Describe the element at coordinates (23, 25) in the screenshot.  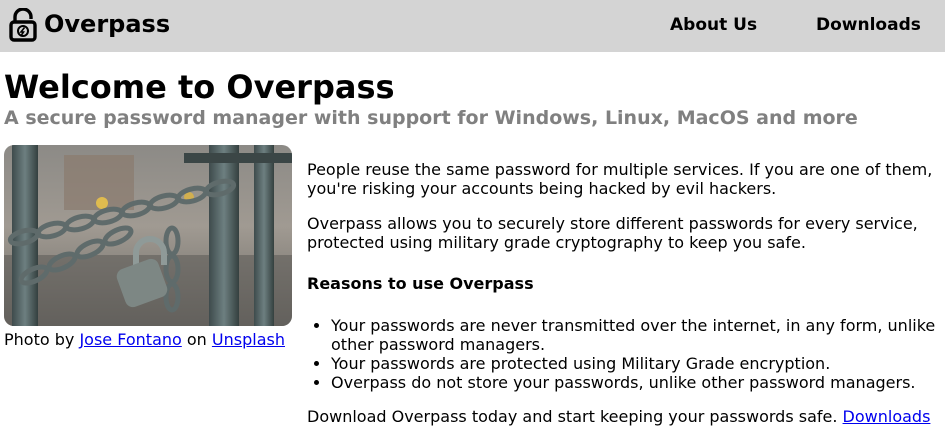
I see `padlock-logo-icon` at that location.